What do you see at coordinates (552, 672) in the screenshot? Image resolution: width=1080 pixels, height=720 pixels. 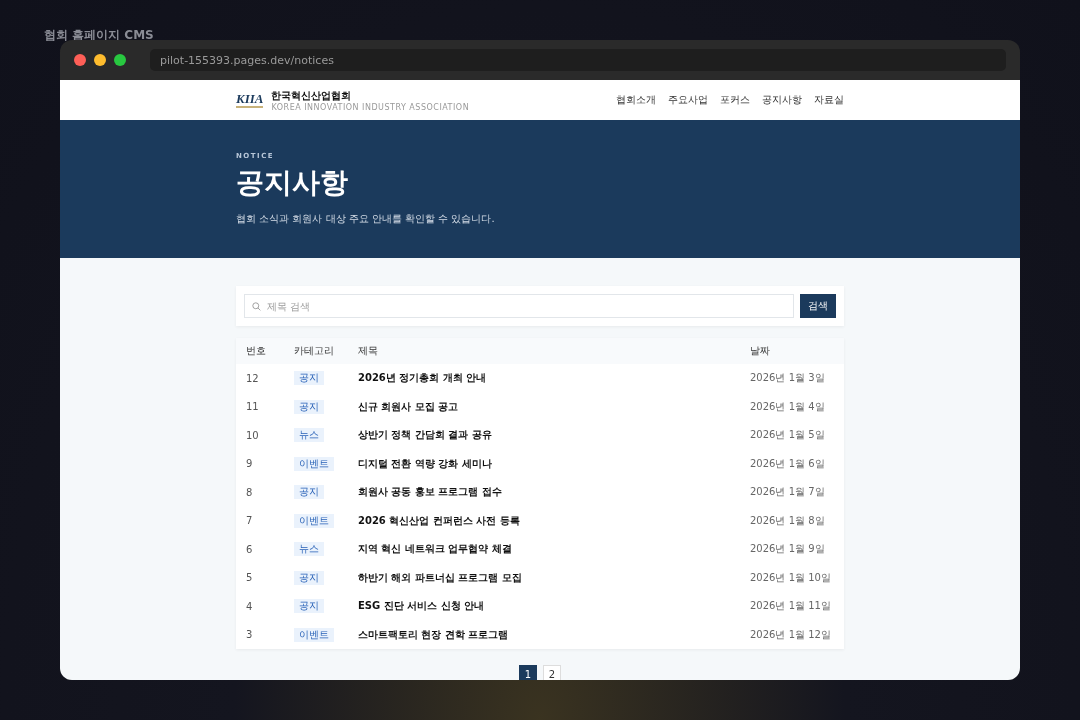 I see `page-button: 2` at bounding box center [552, 672].